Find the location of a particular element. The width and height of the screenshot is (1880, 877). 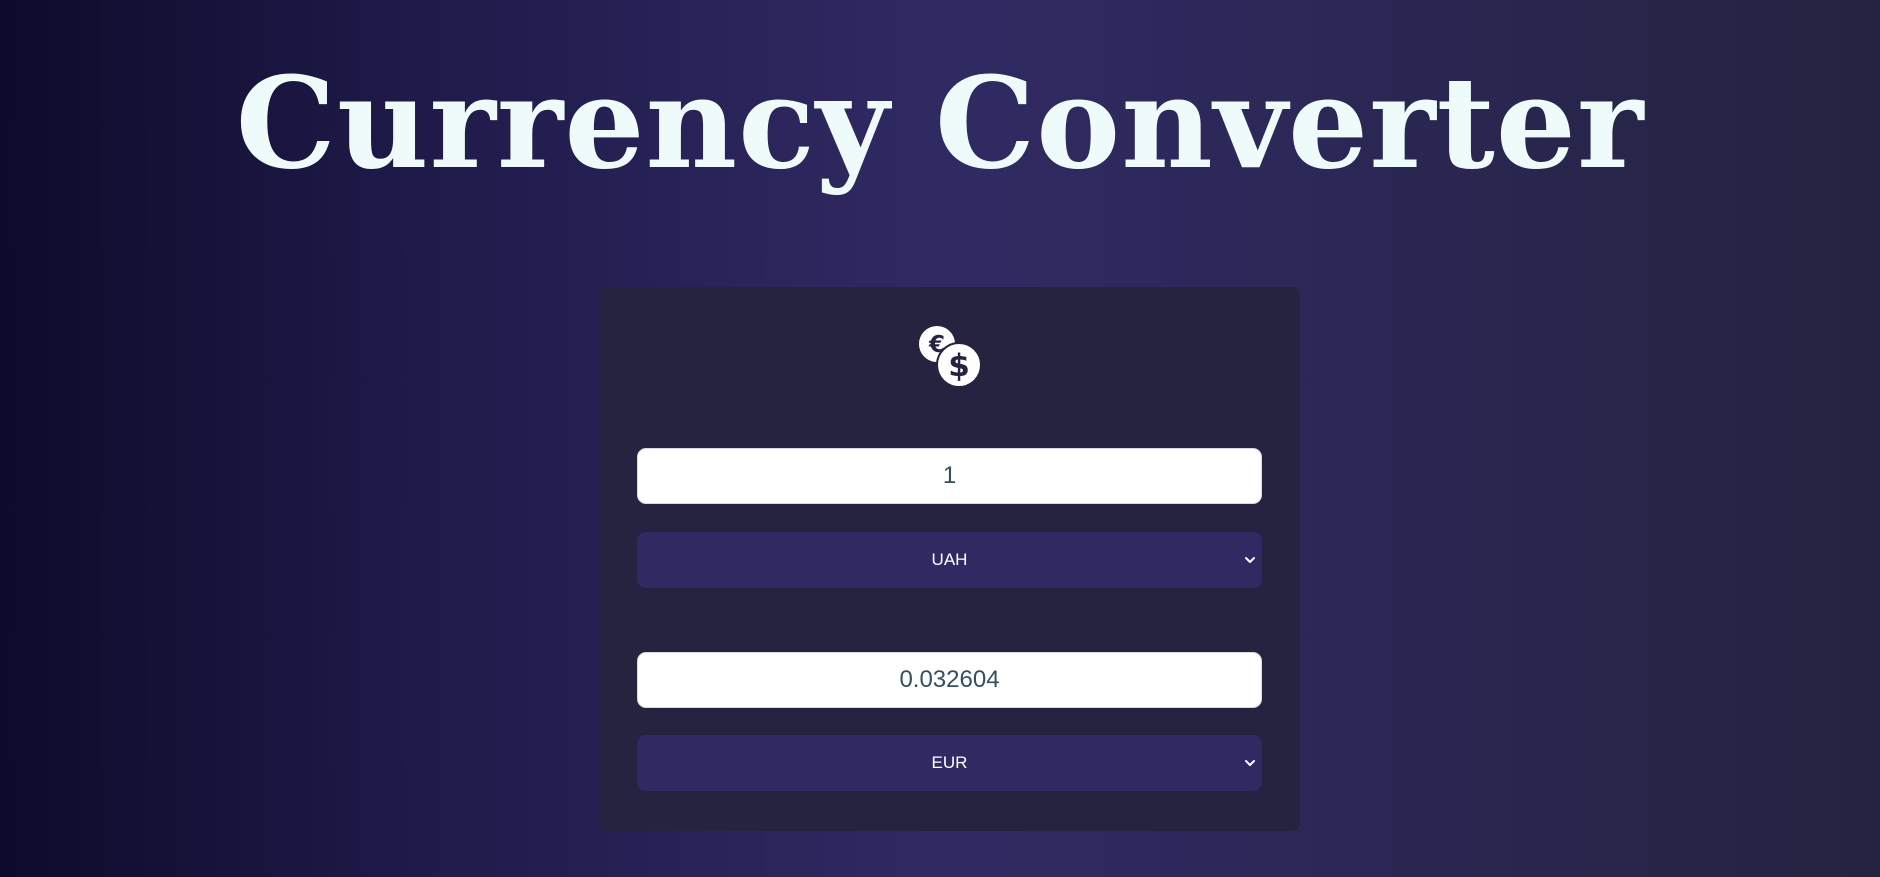

to-currency-label: EUR is located at coordinates (949, 762).